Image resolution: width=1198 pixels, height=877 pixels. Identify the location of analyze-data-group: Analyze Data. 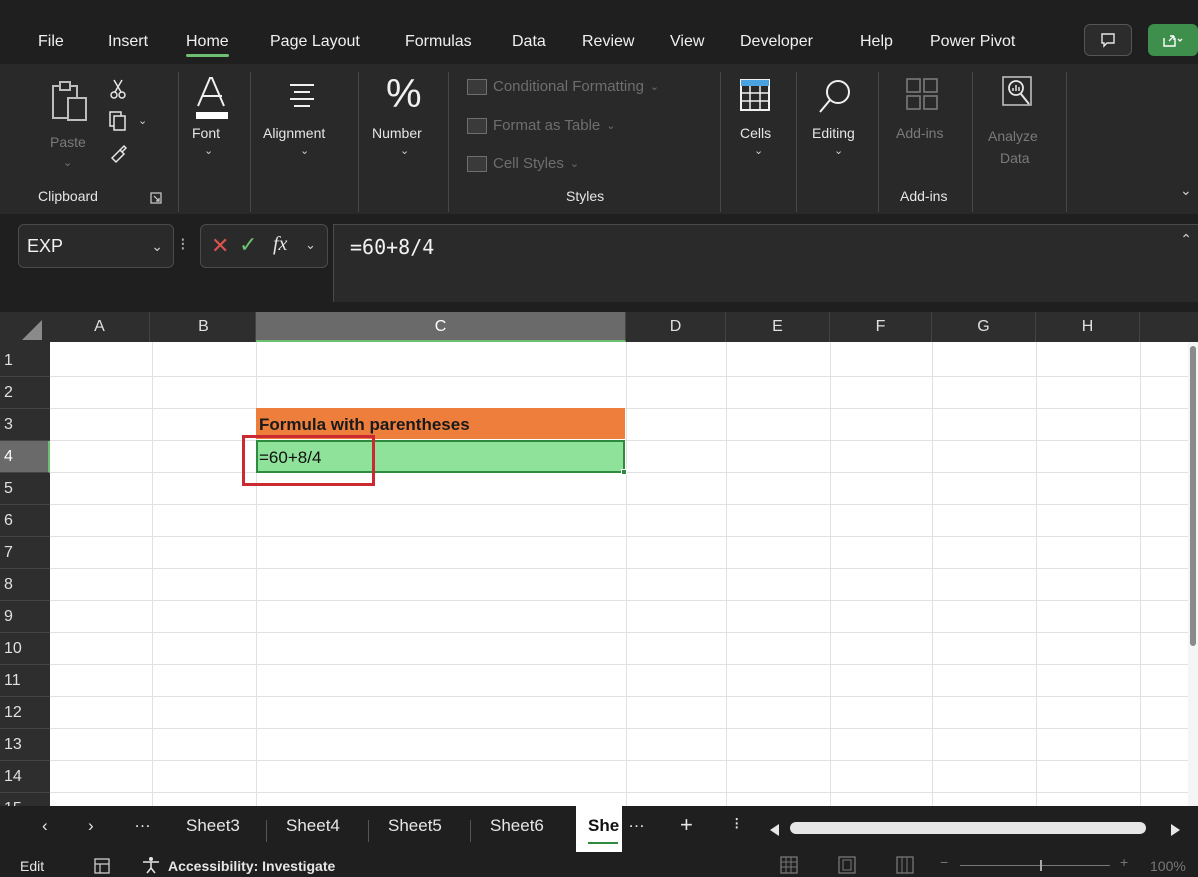
(1017, 139).